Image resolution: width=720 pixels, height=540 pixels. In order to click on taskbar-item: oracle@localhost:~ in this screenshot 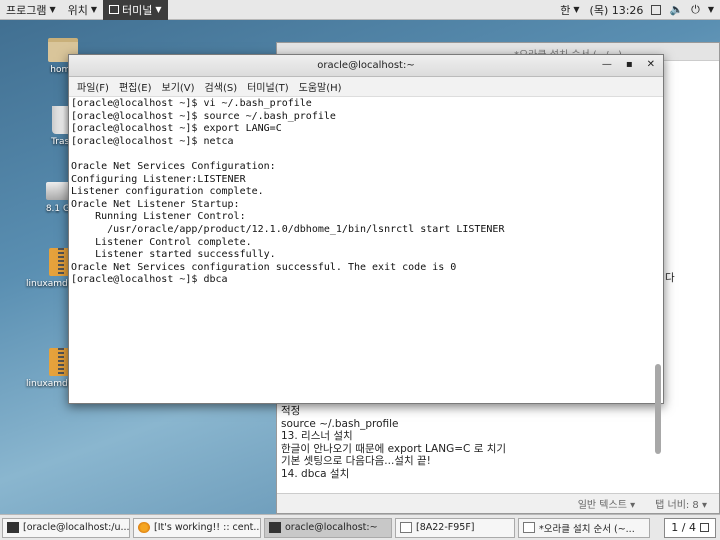, I will do `click(328, 527)`.